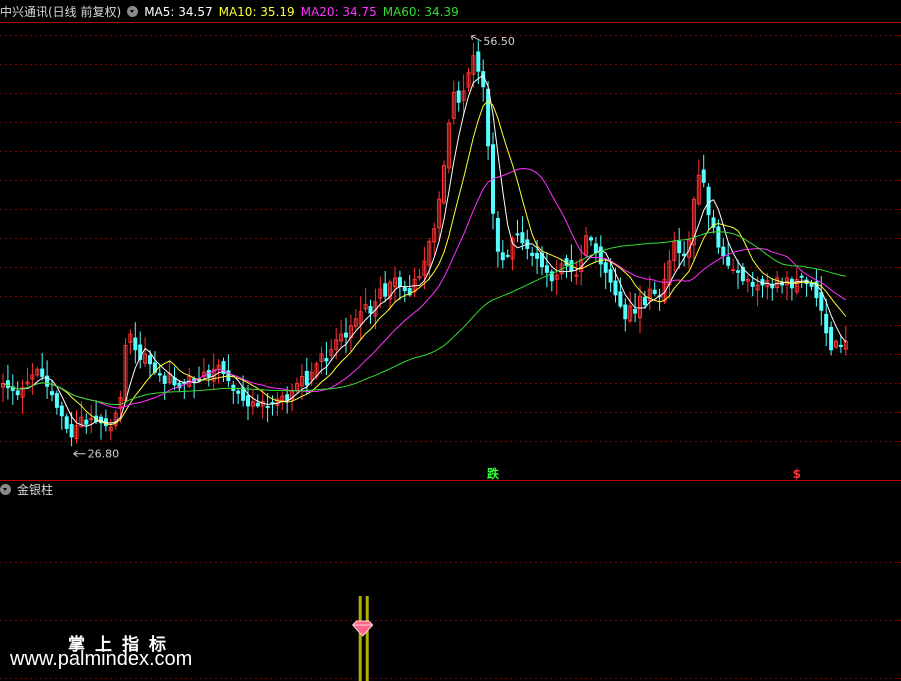 The height and width of the screenshot is (681, 901). I want to click on ma-label-2: MA20: 34.75, so click(338, 12).